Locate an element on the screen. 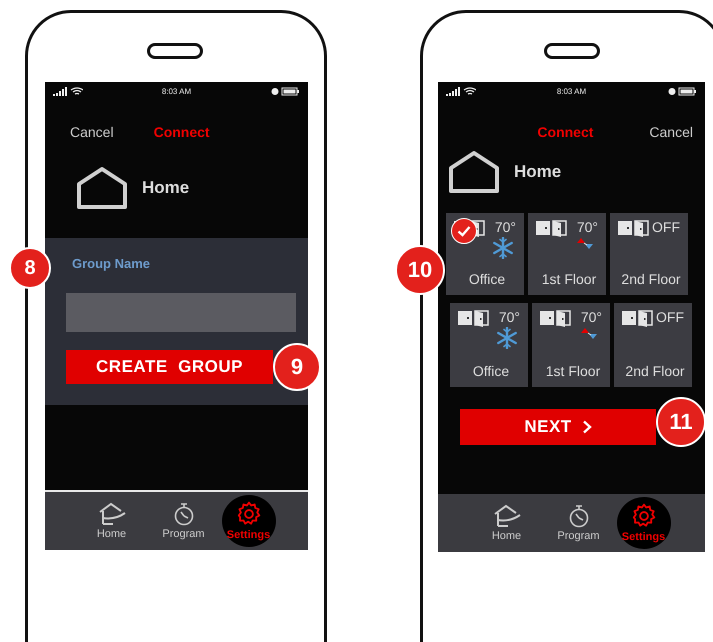 This screenshot has height=642, width=713. step-number: 8 is located at coordinates (30, 268).